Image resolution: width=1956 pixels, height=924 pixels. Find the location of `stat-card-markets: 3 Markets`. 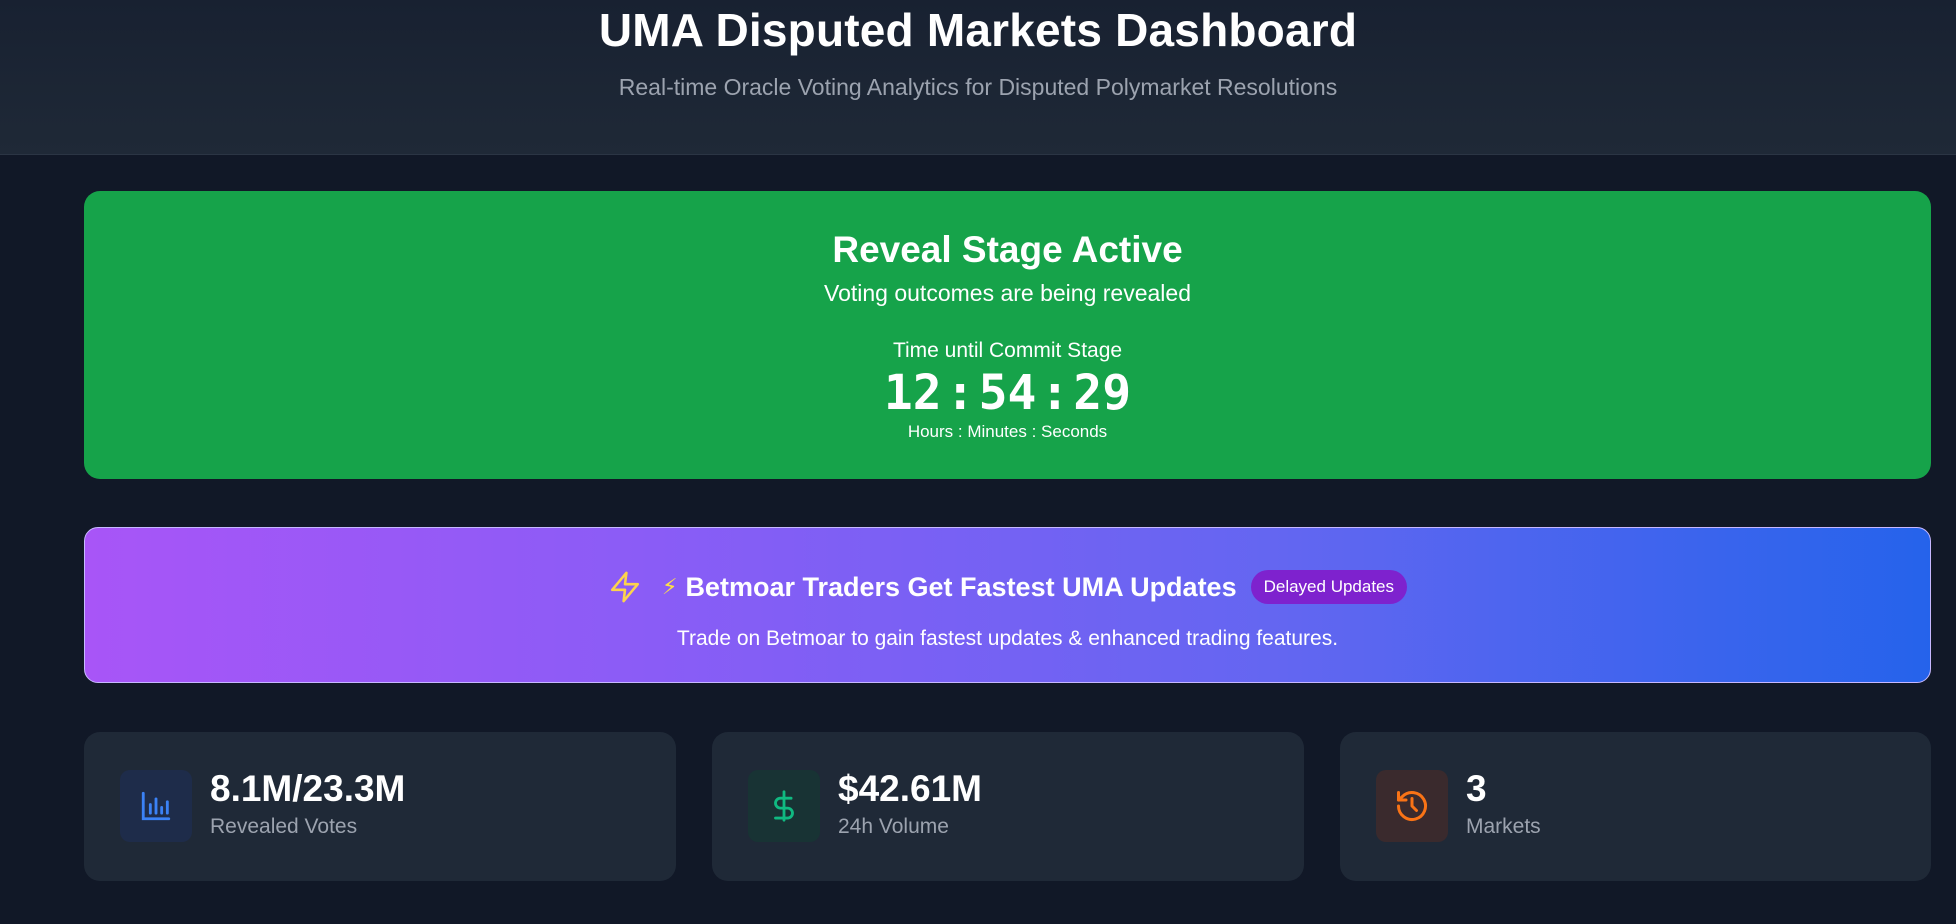

stat-card-markets: 3 Markets is located at coordinates (1635, 806).